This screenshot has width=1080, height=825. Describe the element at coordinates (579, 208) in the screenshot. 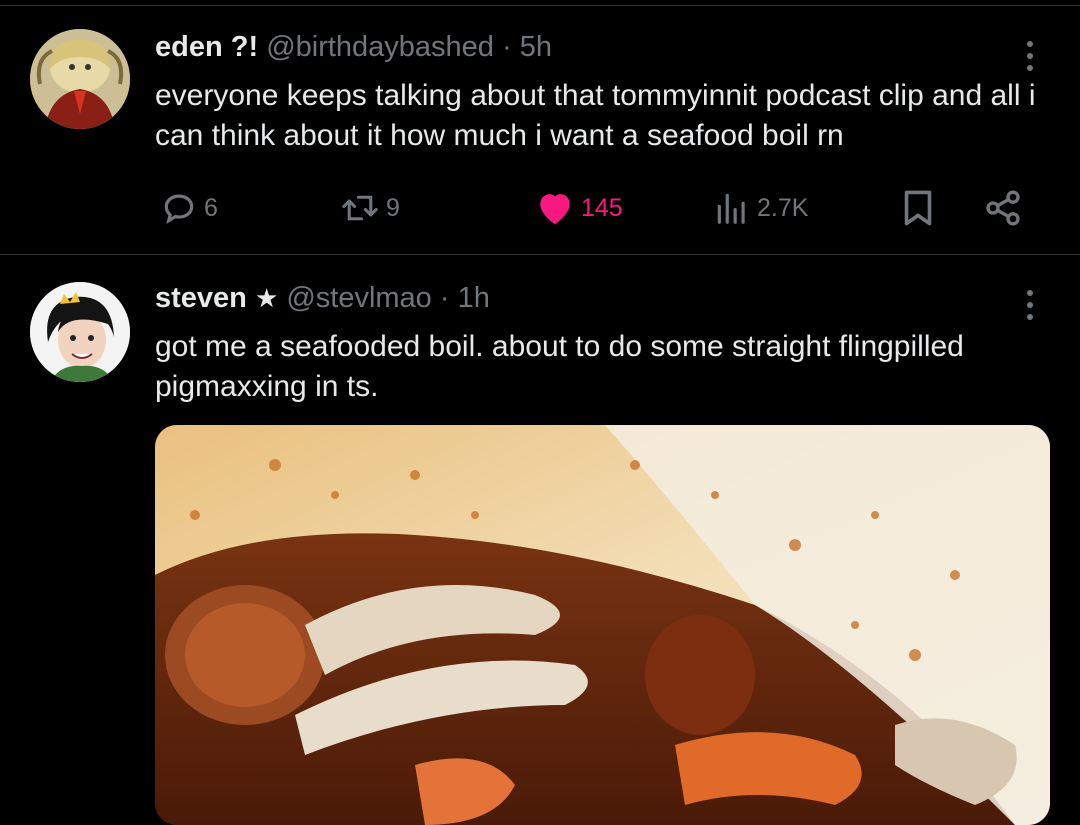

I see `like-button: 145` at that location.